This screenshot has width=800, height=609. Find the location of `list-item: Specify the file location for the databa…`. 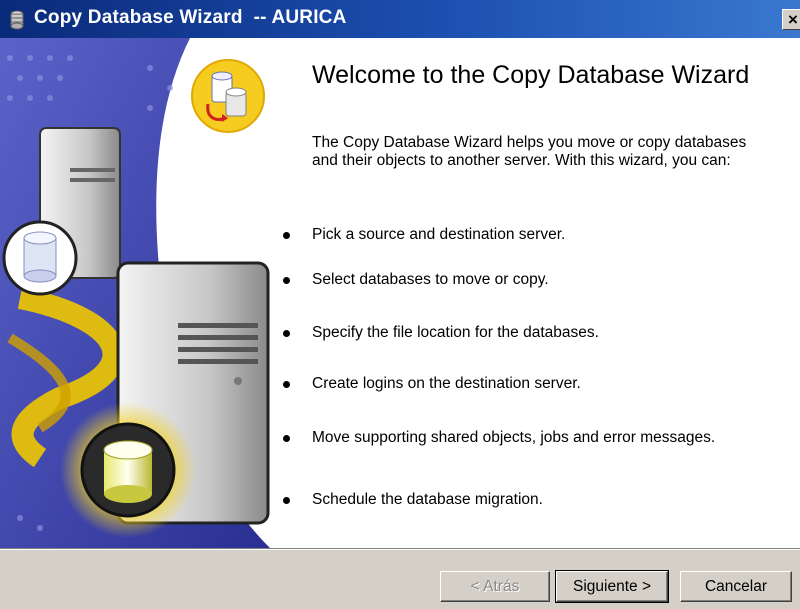

list-item: Specify the file location for the databa… is located at coordinates (540, 335).